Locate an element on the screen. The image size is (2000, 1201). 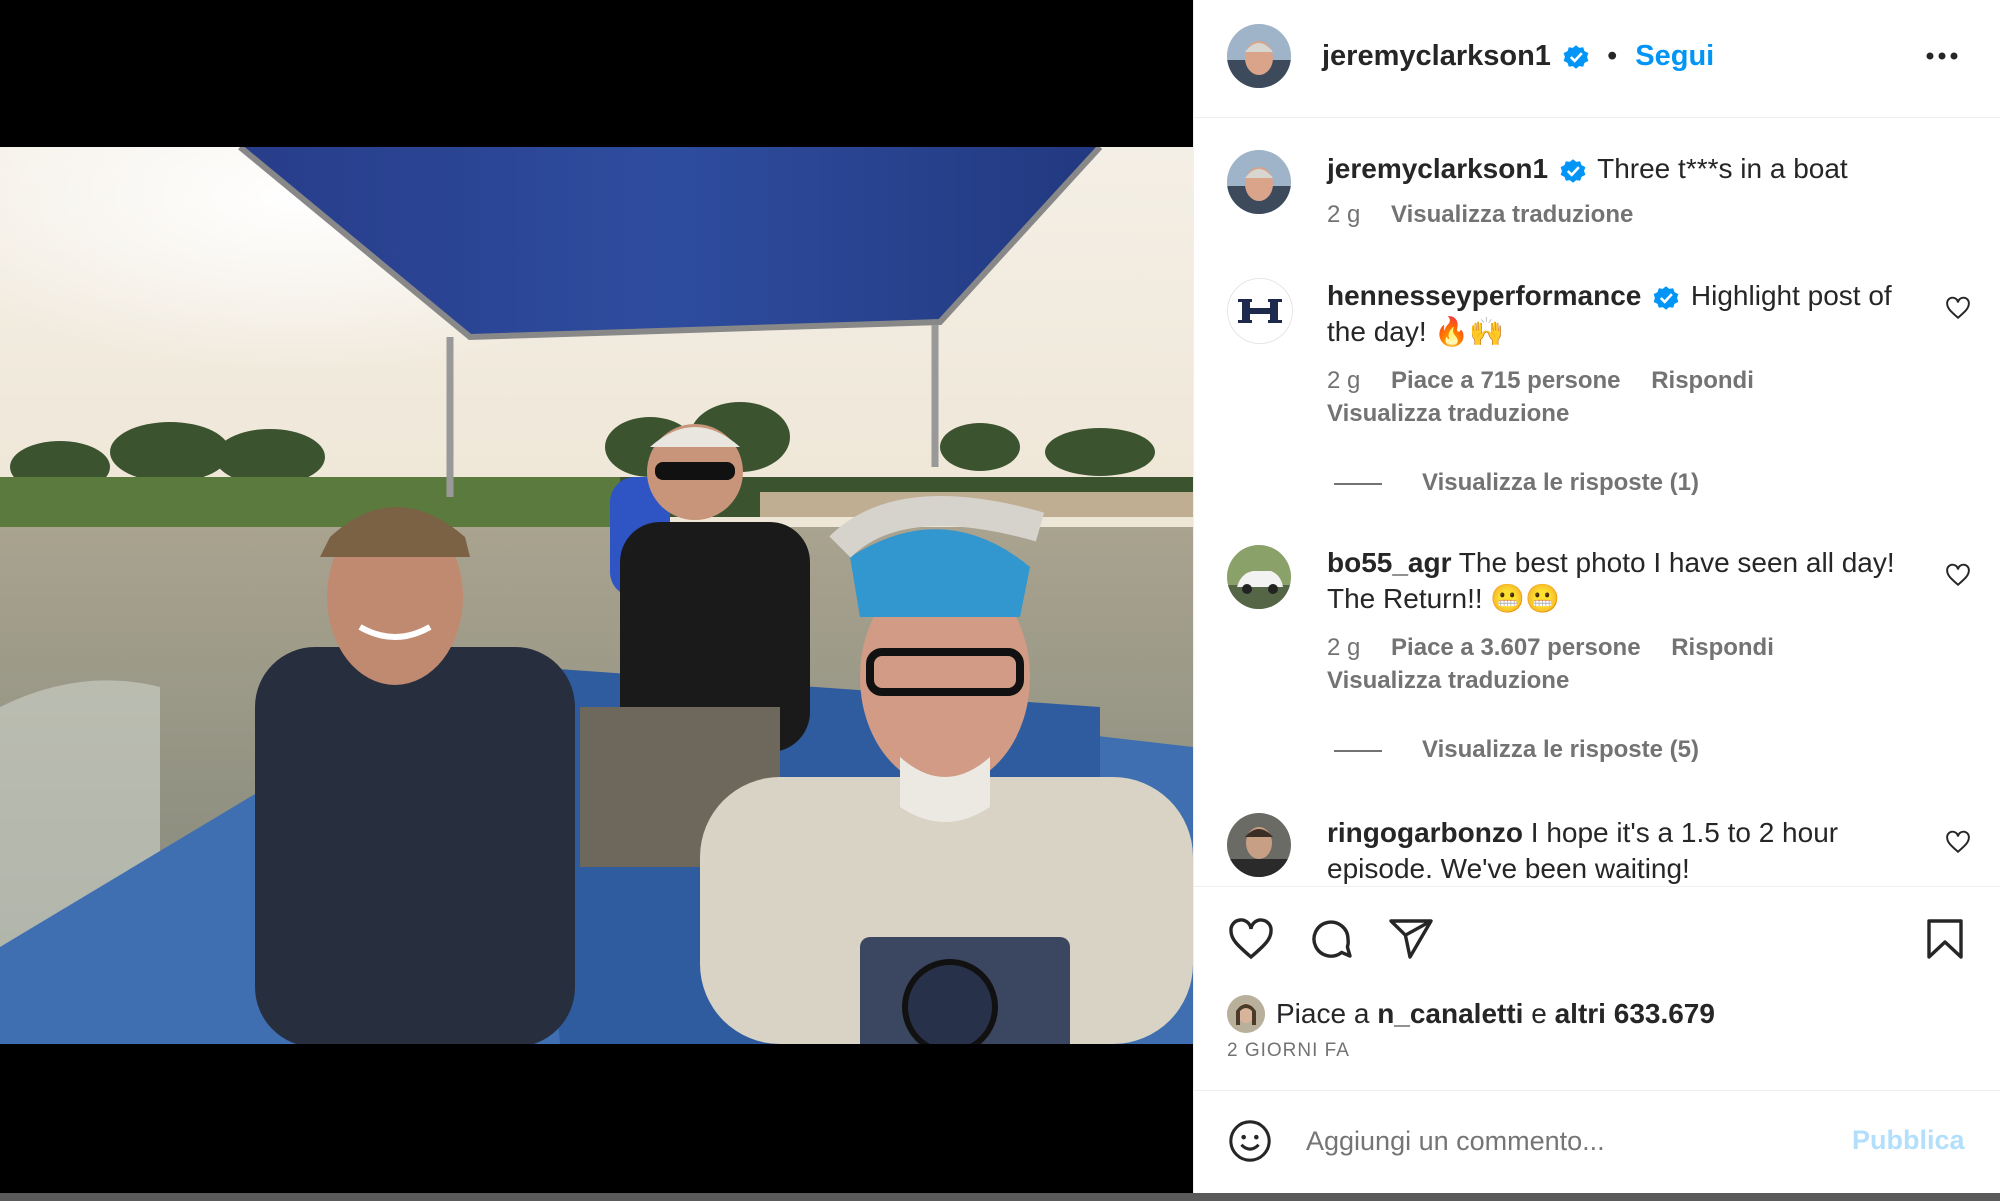
likes-prefix: Piace a is located at coordinates (1323, 1013).